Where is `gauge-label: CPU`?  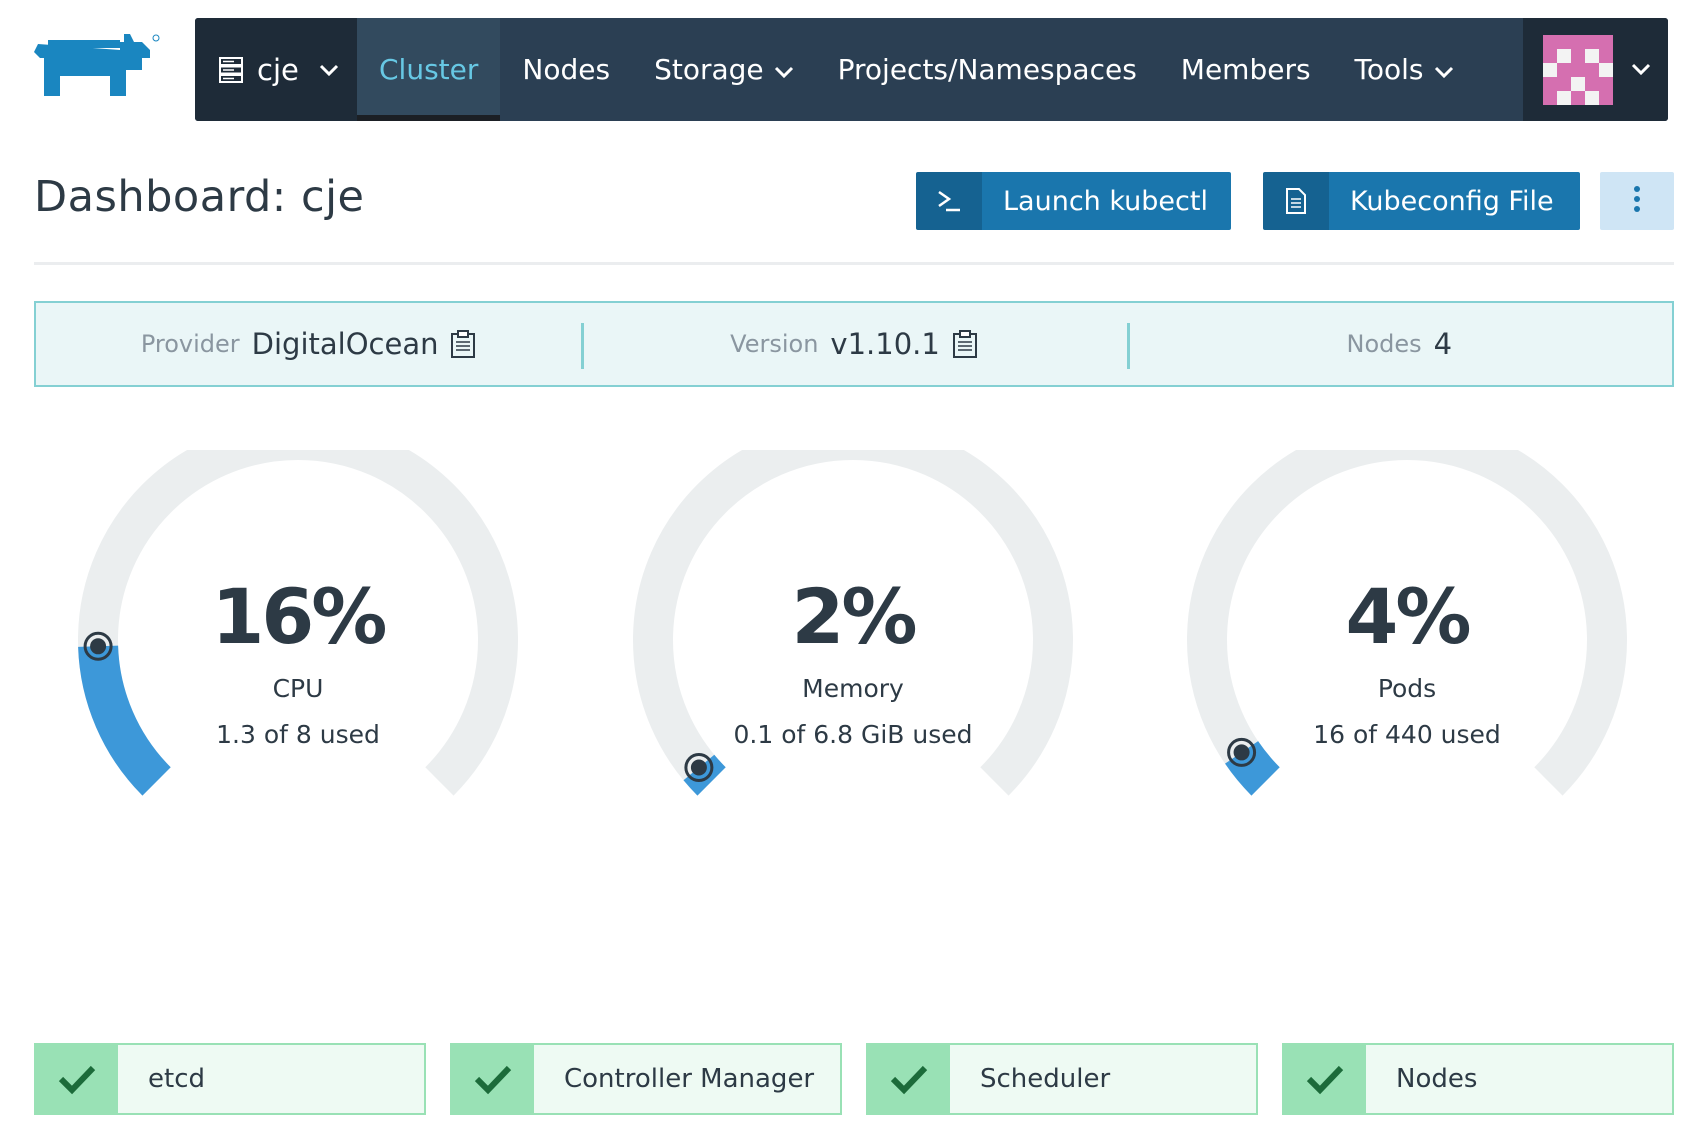
gauge-label: CPU is located at coordinates (298, 688).